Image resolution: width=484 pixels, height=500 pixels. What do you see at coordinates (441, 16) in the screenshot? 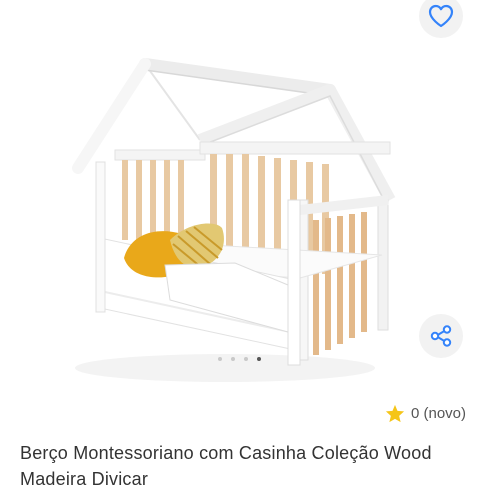
I see `heart-icon` at bounding box center [441, 16].